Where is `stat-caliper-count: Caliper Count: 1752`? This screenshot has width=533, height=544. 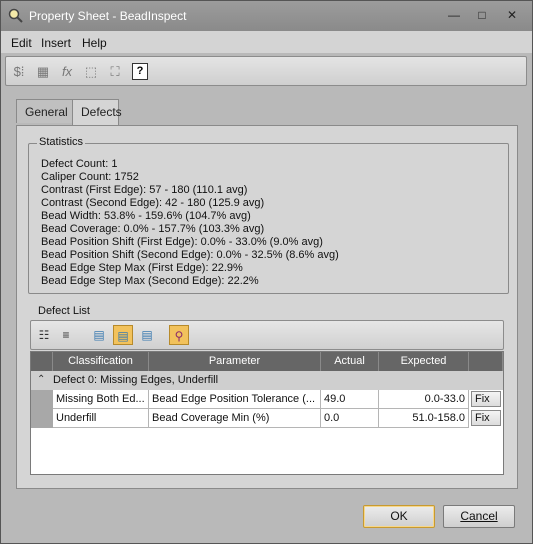
stat-caliper-count: Caliper Count: 1752 is located at coordinates (90, 177).